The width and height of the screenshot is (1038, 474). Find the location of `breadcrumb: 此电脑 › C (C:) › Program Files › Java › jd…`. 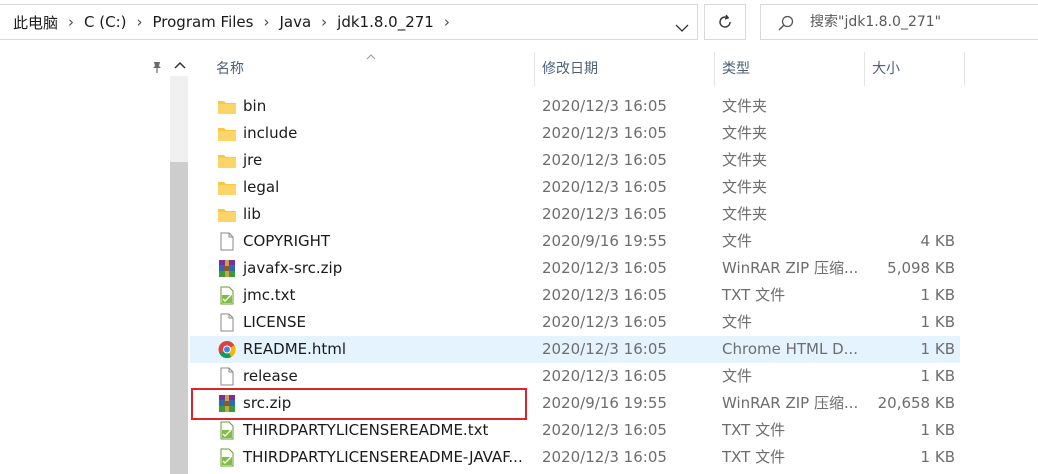

breadcrumb: 此电脑 › C (C:) › Program Files › Java › jd… is located at coordinates (232, 22).